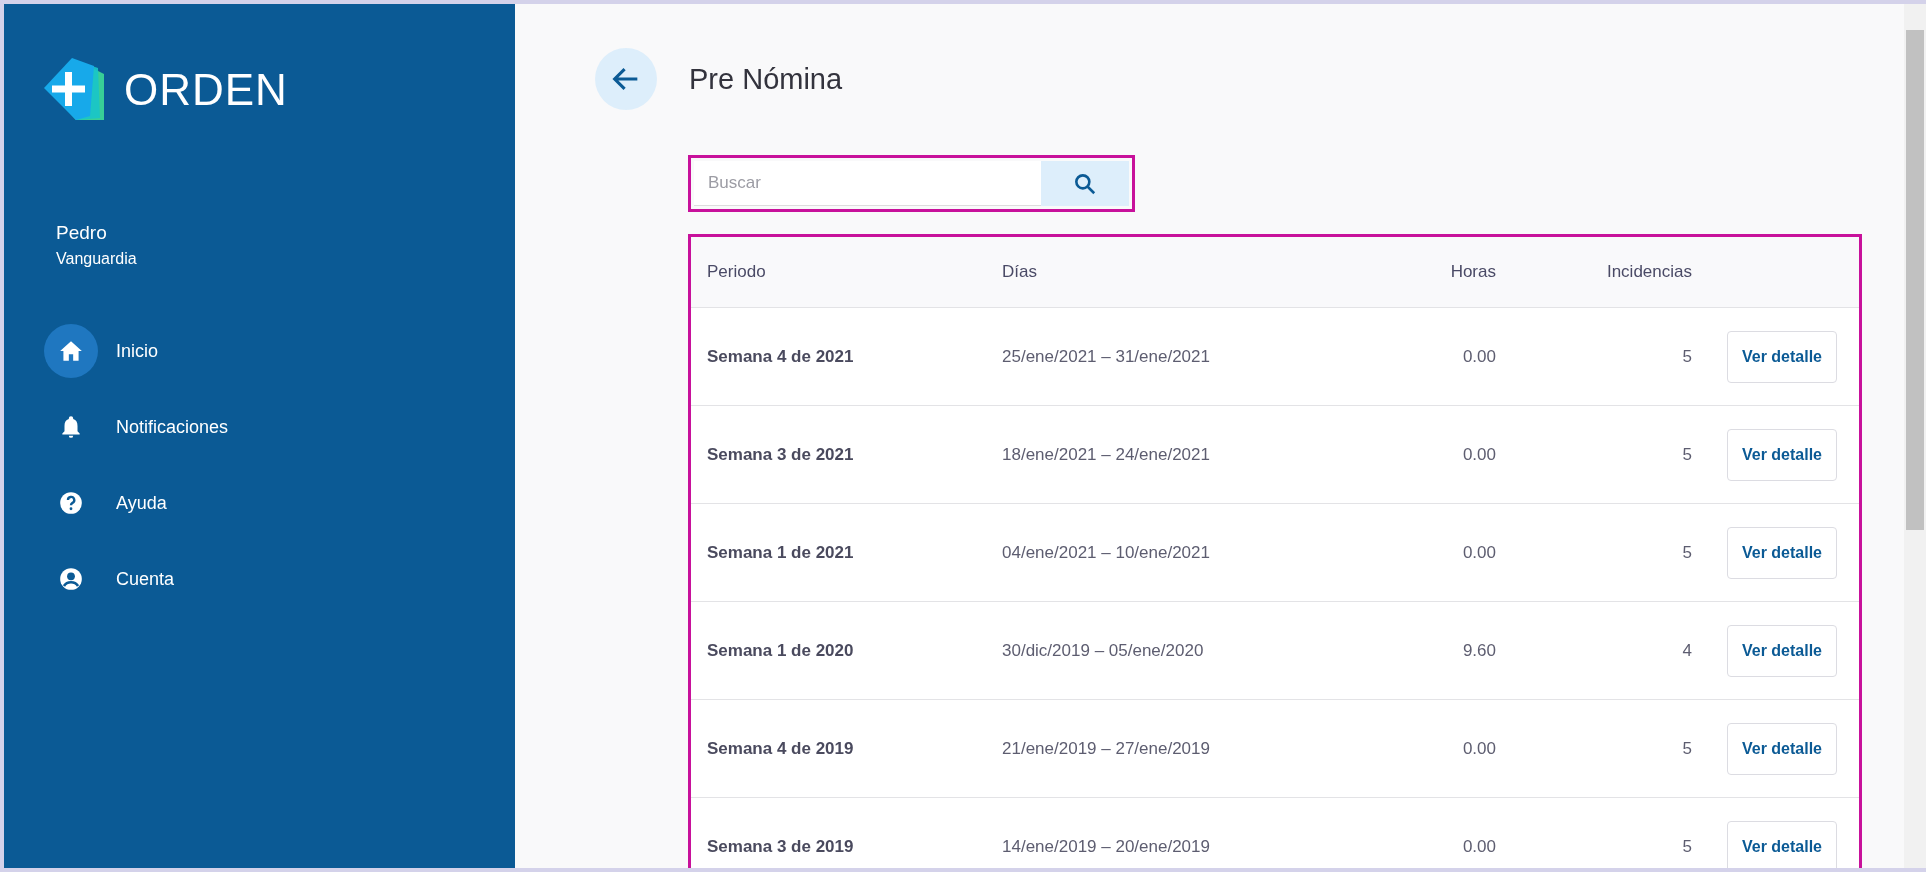 This screenshot has height=872, width=1926. What do you see at coordinates (71, 579) in the screenshot?
I see `account-icon` at bounding box center [71, 579].